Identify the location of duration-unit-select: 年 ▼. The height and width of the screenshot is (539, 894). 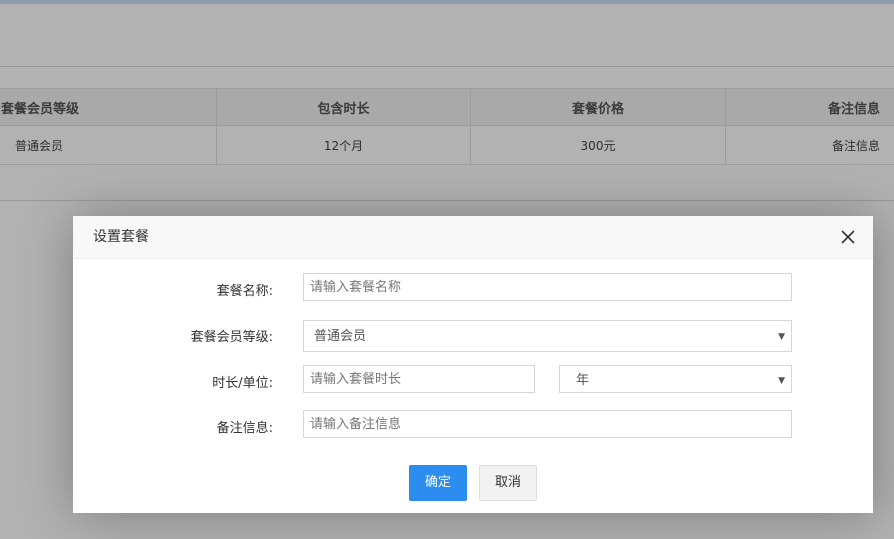
(675, 379).